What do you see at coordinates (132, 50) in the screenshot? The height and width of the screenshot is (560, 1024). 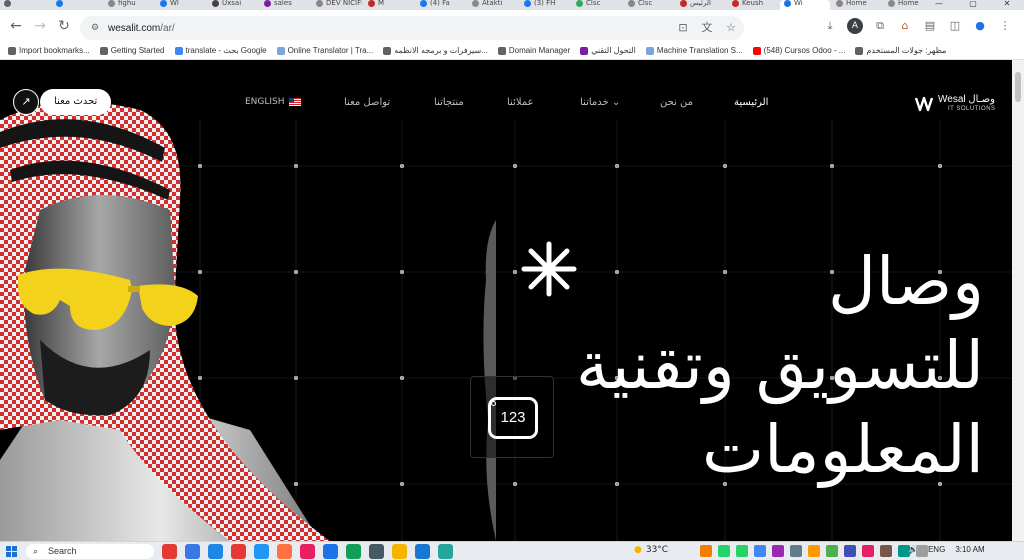 I see `bookmark-item: Getting Started` at bounding box center [132, 50].